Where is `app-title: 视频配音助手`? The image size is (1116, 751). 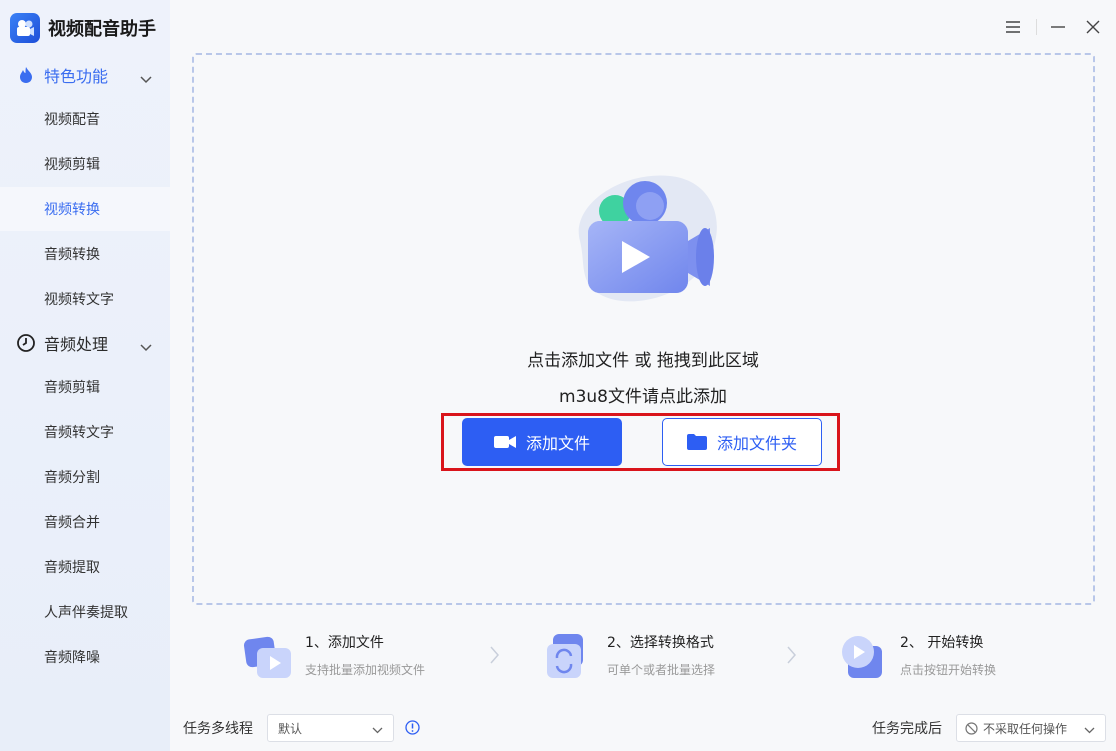
app-title: 视频配音助手 is located at coordinates (102, 29).